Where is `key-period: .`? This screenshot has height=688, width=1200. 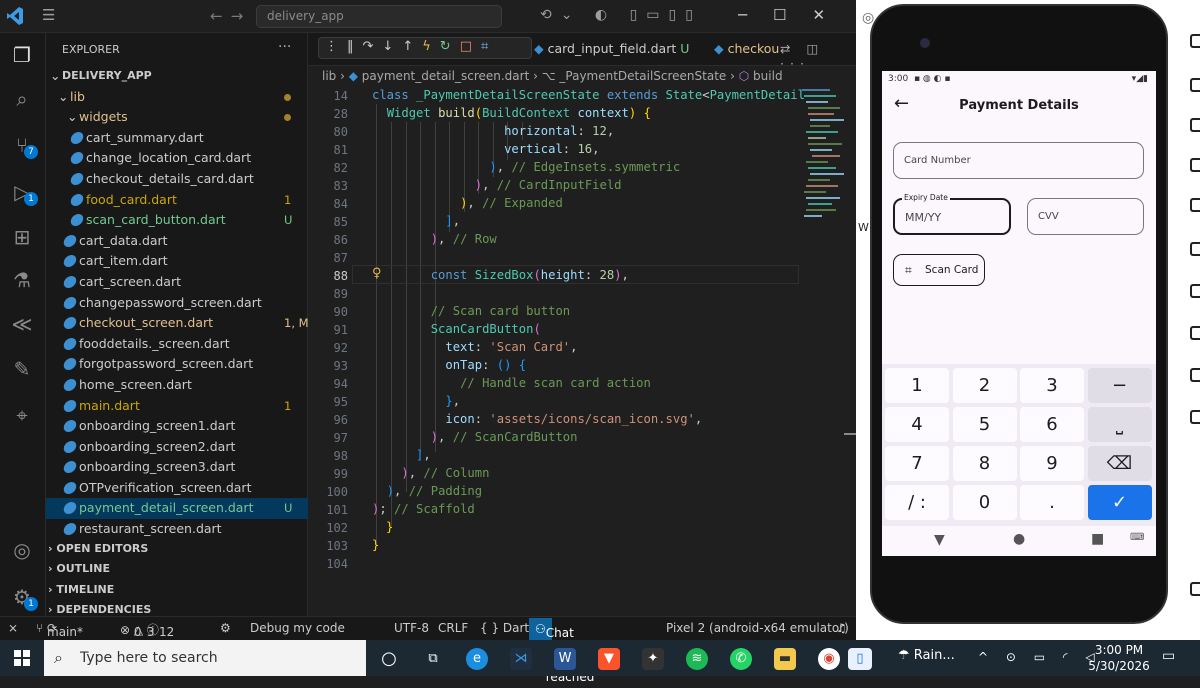
key-period: . is located at coordinates (1052, 502).